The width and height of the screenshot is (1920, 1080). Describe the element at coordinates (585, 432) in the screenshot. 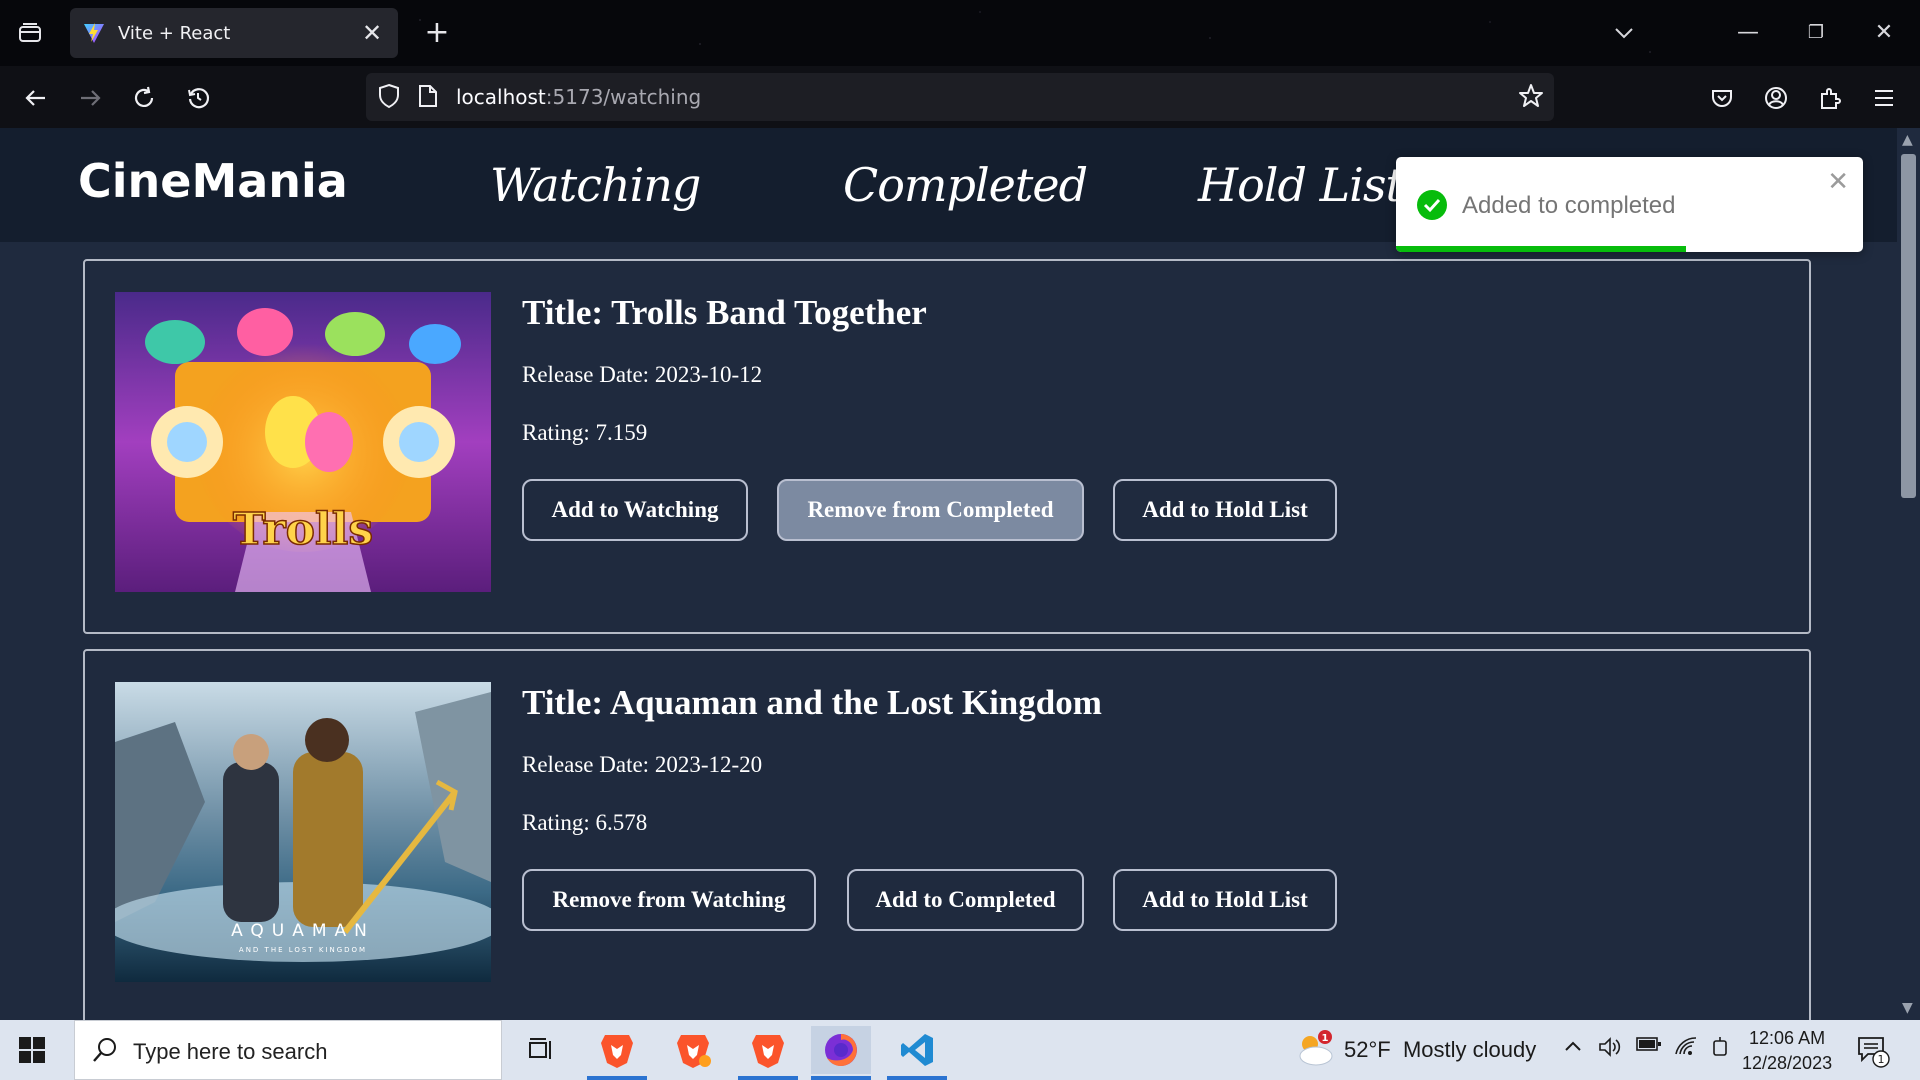

I see `movie-rating: Rating: 7.159` at that location.